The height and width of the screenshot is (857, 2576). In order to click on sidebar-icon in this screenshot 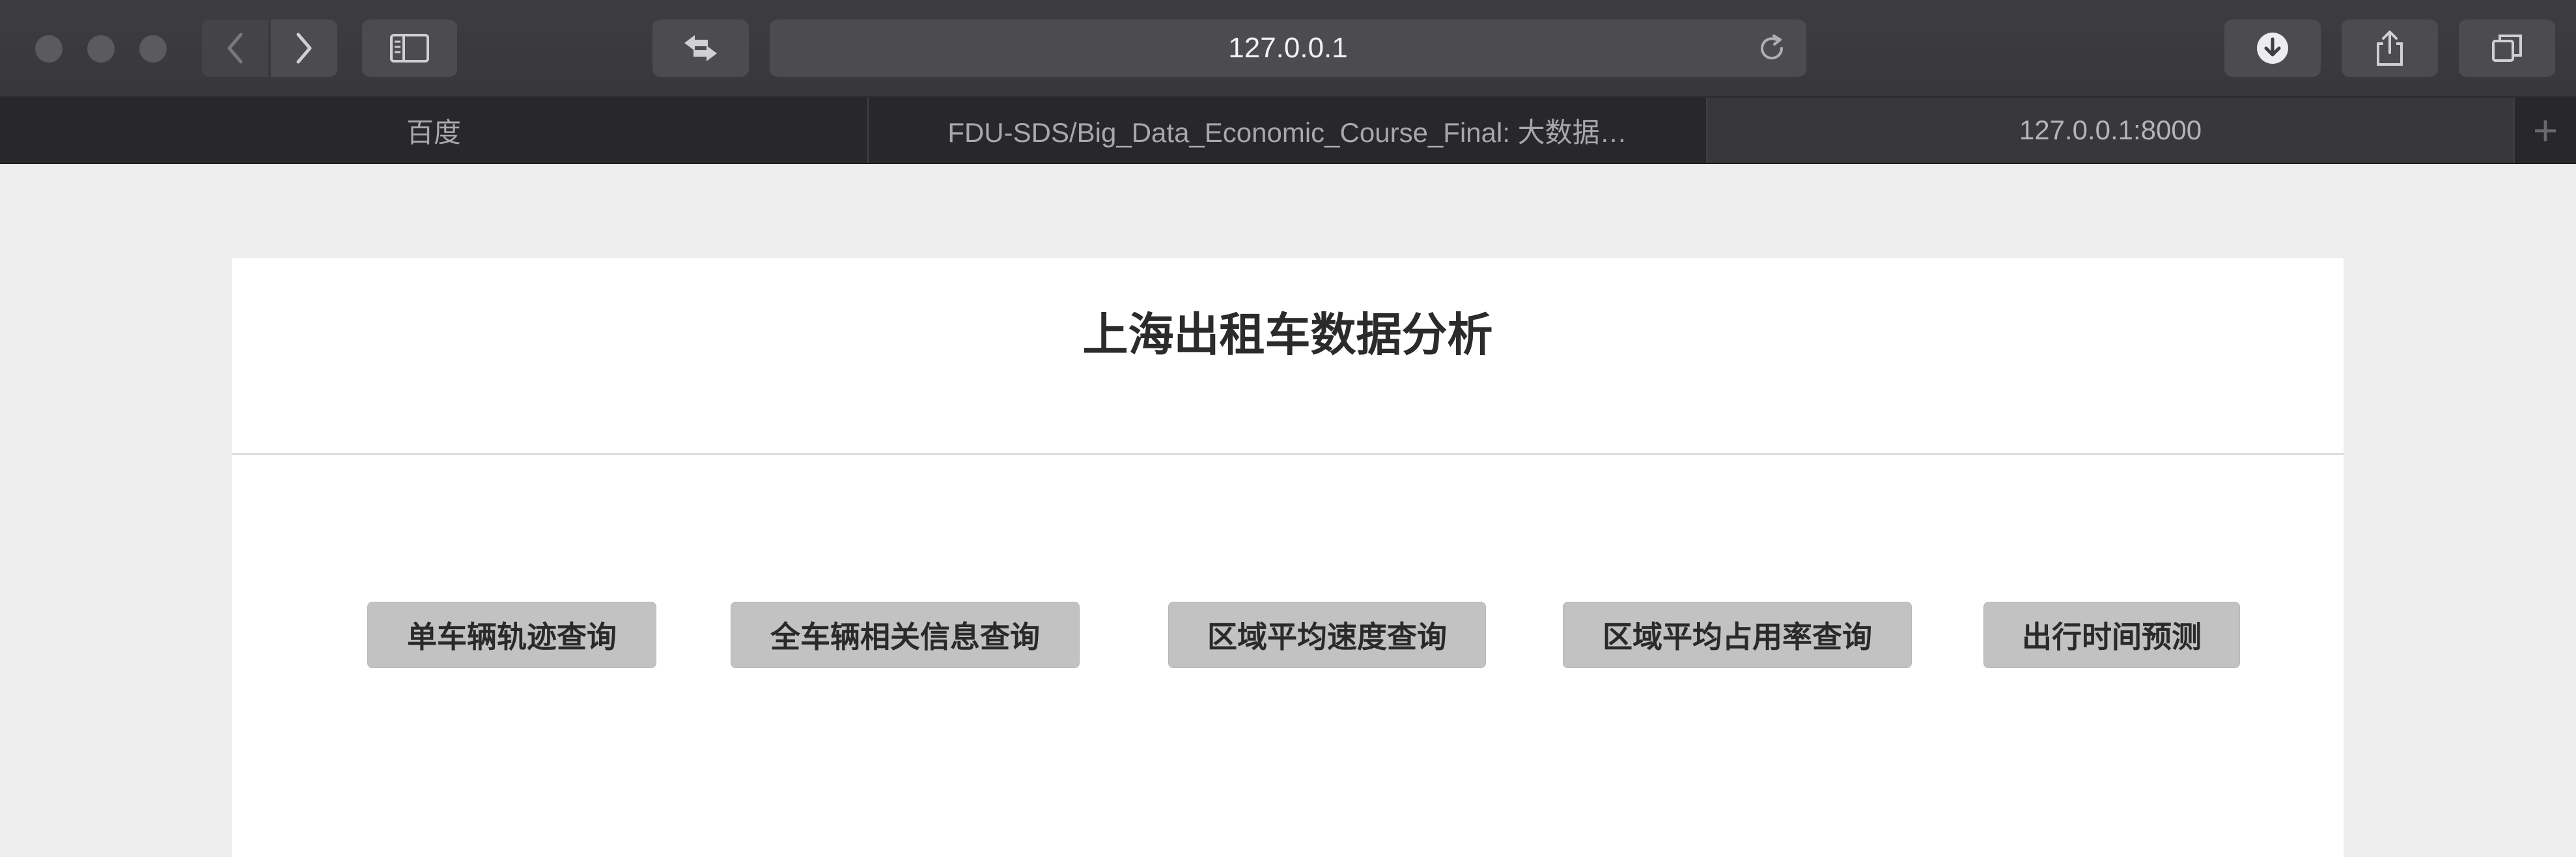, I will do `click(410, 48)`.